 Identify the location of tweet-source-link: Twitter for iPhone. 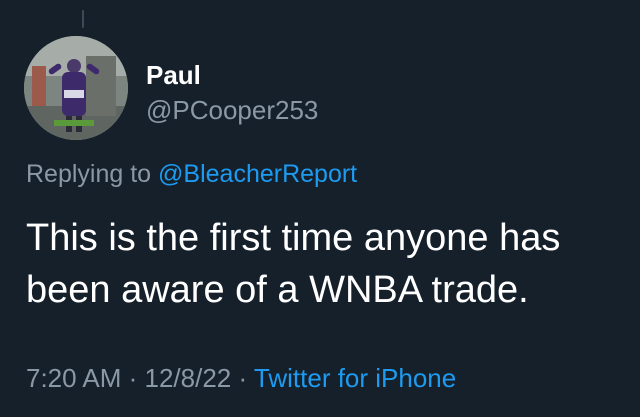
(355, 378).